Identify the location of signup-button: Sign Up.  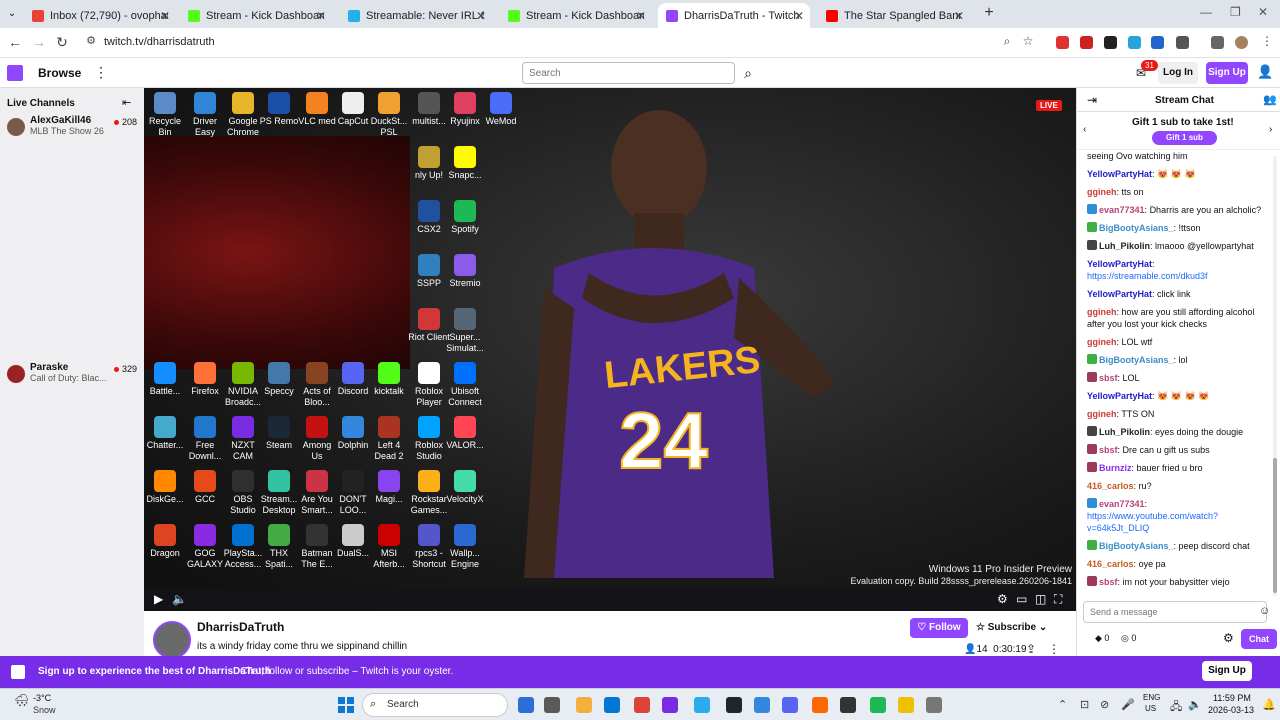
(1227, 73).